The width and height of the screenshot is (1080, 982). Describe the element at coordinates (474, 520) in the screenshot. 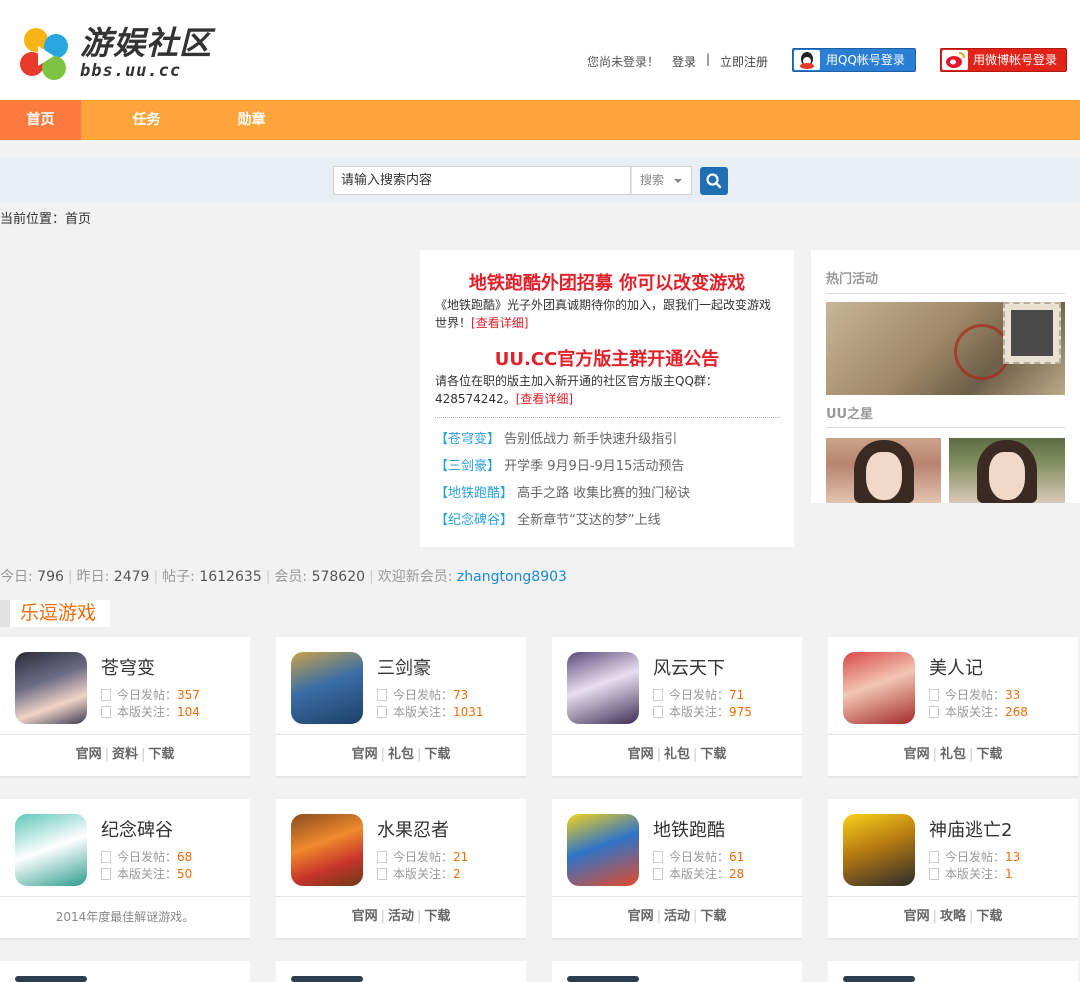

I see `news-tag: 【纪念碑谷】` at that location.